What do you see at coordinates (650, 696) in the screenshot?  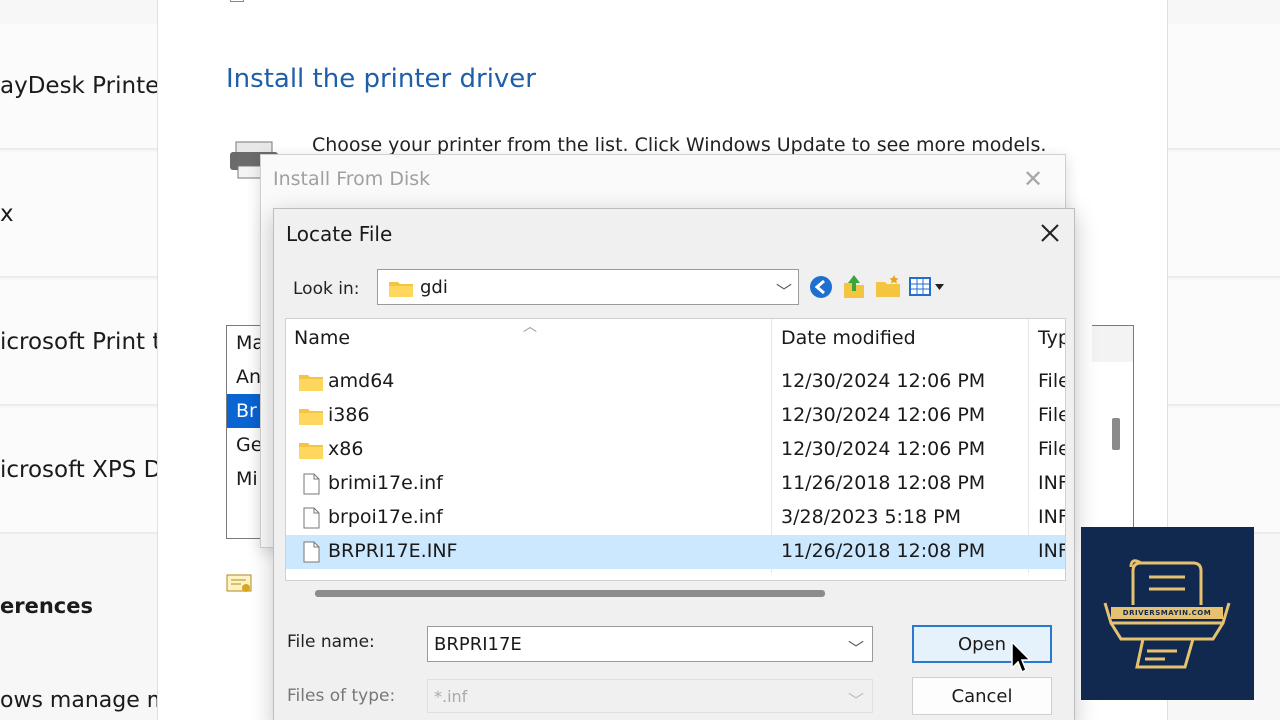 I see `files-of-type-dropdown: *.inf ﹀` at bounding box center [650, 696].